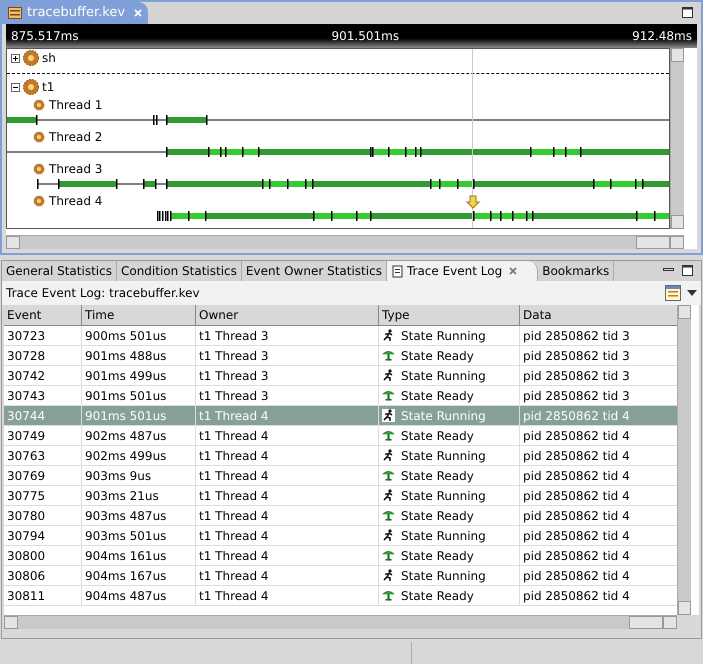  What do you see at coordinates (449, 315) in the screenshot?
I see `column-header: Type` at bounding box center [449, 315].